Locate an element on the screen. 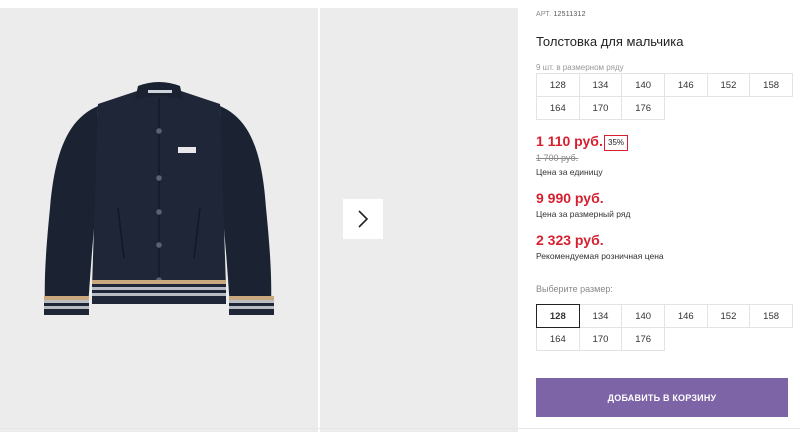 Image resolution: width=800 pixels, height=432 pixels. size-row-cell: 146 is located at coordinates (685, 85).